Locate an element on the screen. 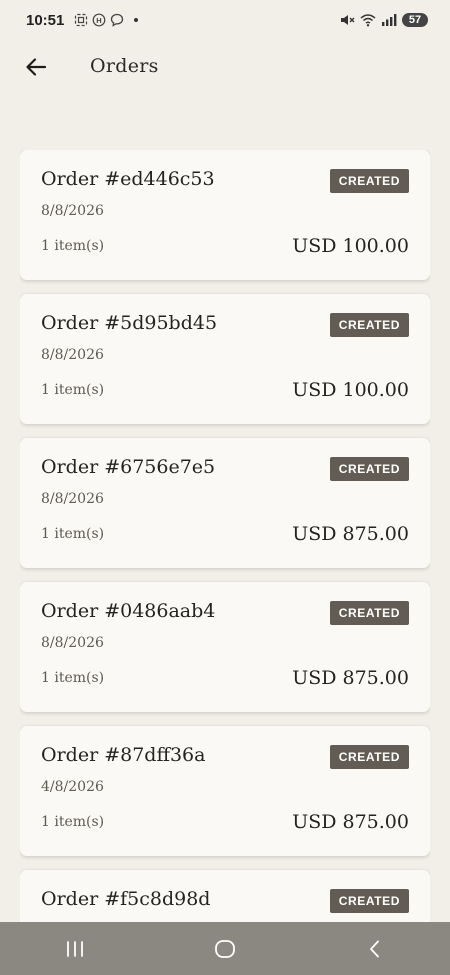 Image resolution: width=450 pixels, height=975 pixels. recent-apps-button is located at coordinates (75, 949).